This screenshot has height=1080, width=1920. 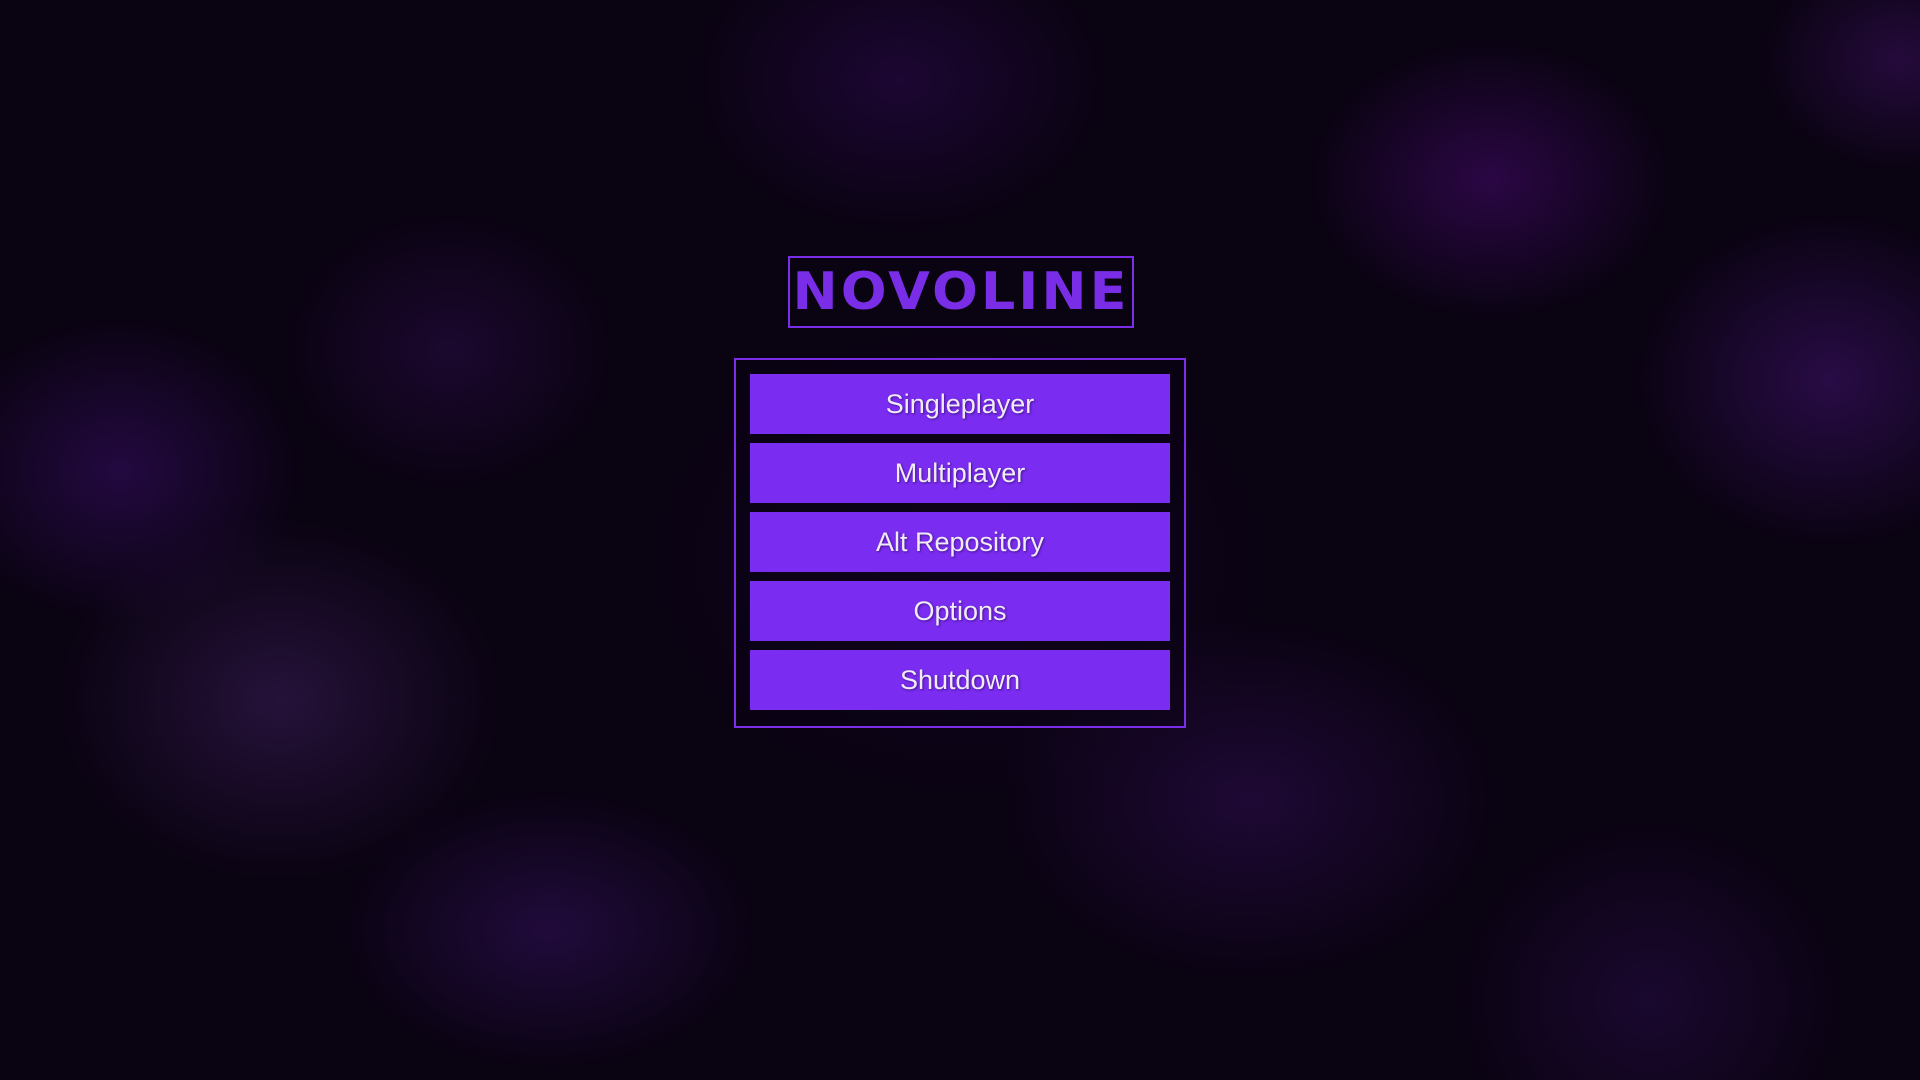 What do you see at coordinates (960, 680) in the screenshot?
I see `shutdown-button: Shutdown` at bounding box center [960, 680].